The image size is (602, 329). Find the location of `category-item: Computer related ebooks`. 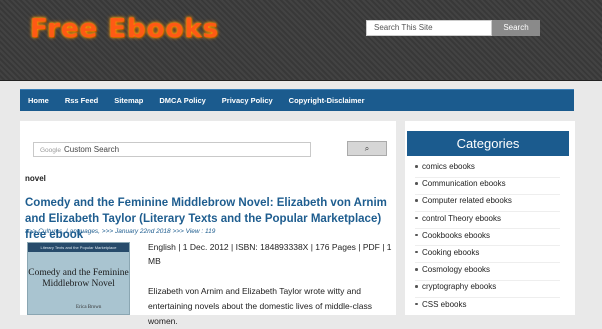

category-item: Computer related ebooks is located at coordinates (493, 203).